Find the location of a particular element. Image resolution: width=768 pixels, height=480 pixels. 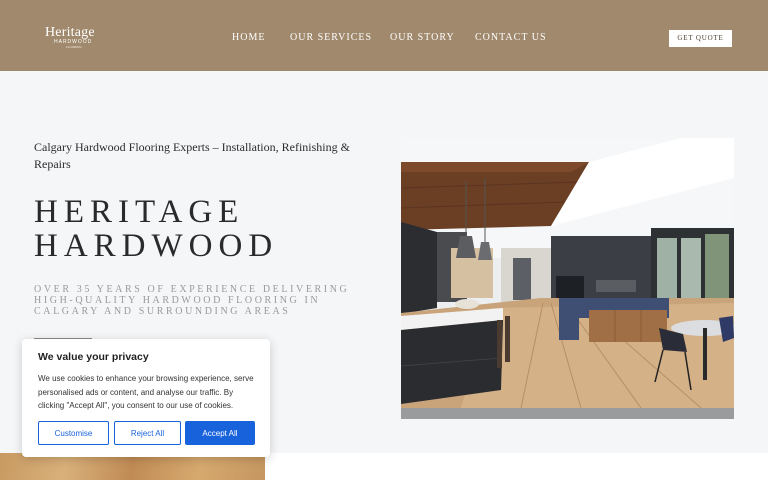

cookie-banner-title: We value your privacy is located at coordinates (93, 357).